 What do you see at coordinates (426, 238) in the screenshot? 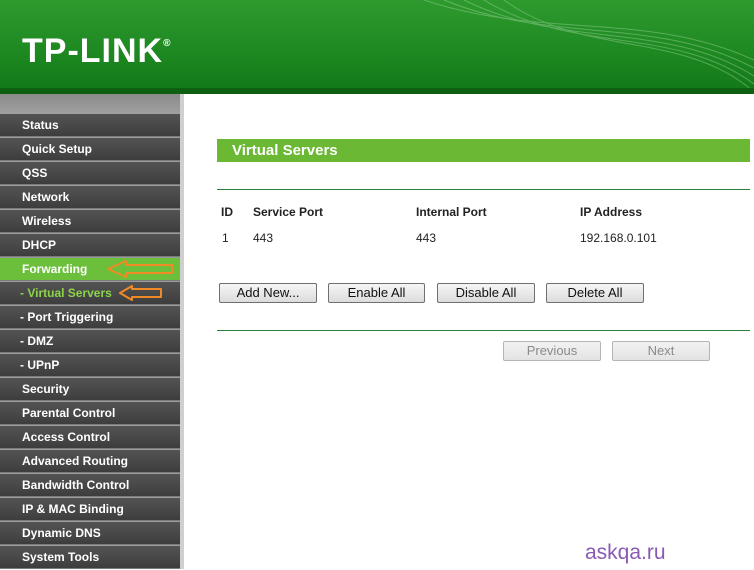
I see `cell-internal-port: 443` at bounding box center [426, 238].